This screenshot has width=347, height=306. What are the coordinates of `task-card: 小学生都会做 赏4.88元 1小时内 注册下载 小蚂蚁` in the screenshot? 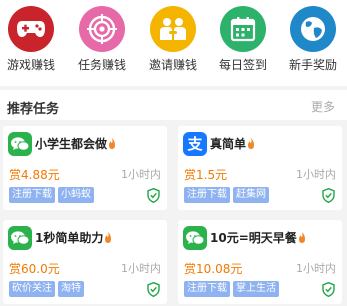 It's located at (85, 168).